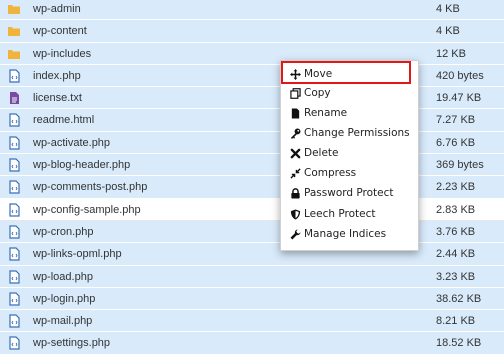  I want to click on file-row-wp-includes: wp-includes 12 KB, so click(252, 53).